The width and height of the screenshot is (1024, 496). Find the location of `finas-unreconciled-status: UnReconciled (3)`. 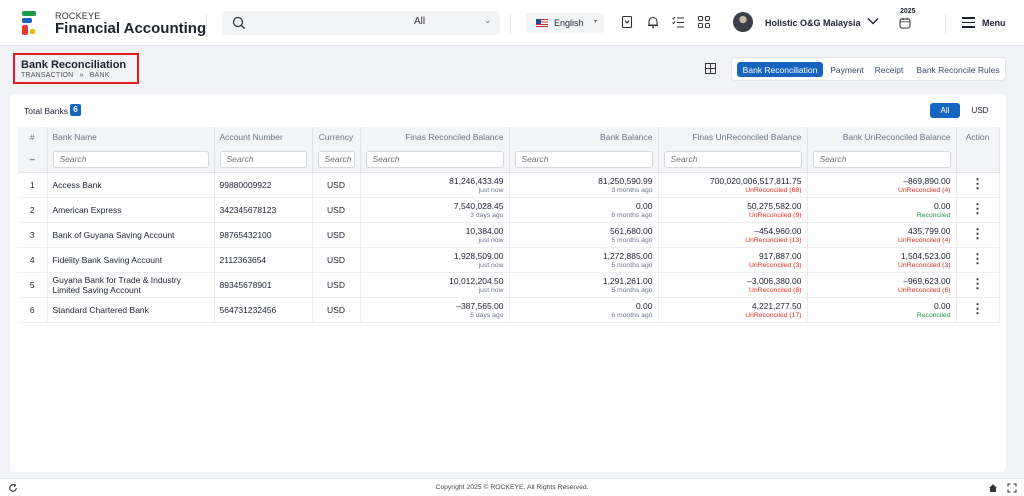

finas-unreconciled-status: UnReconciled (3) is located at coordinates (733, 265).